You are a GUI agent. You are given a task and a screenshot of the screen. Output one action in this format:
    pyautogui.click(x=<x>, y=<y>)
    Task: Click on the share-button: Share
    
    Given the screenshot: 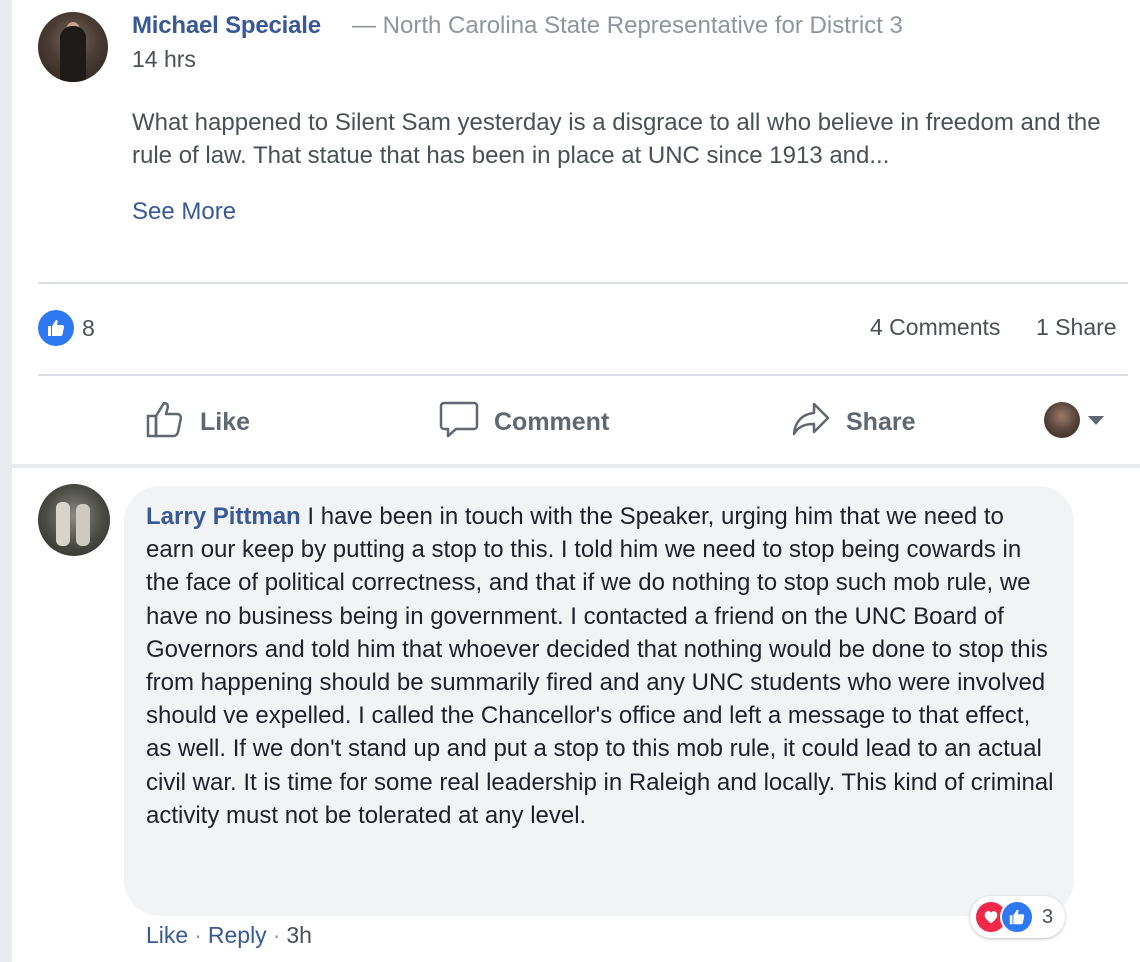 What is the action you would take?
    pyautogui.click(x=852, y=422)
    